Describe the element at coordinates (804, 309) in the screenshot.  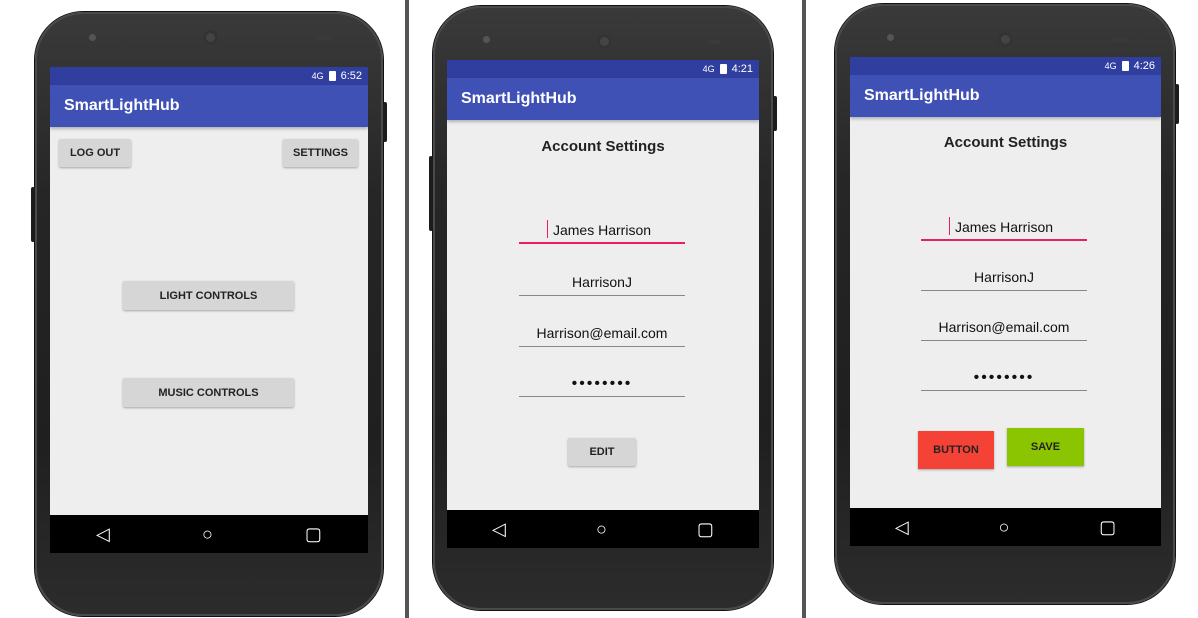
I see `separator-right` at that location.